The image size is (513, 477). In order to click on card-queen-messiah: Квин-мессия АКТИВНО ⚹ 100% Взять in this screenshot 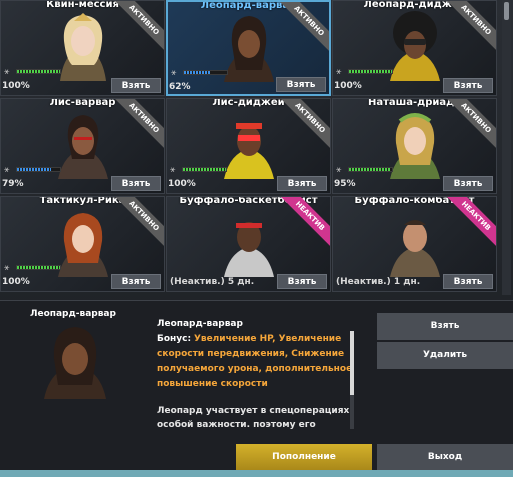, I will do `click(82, 48)`.